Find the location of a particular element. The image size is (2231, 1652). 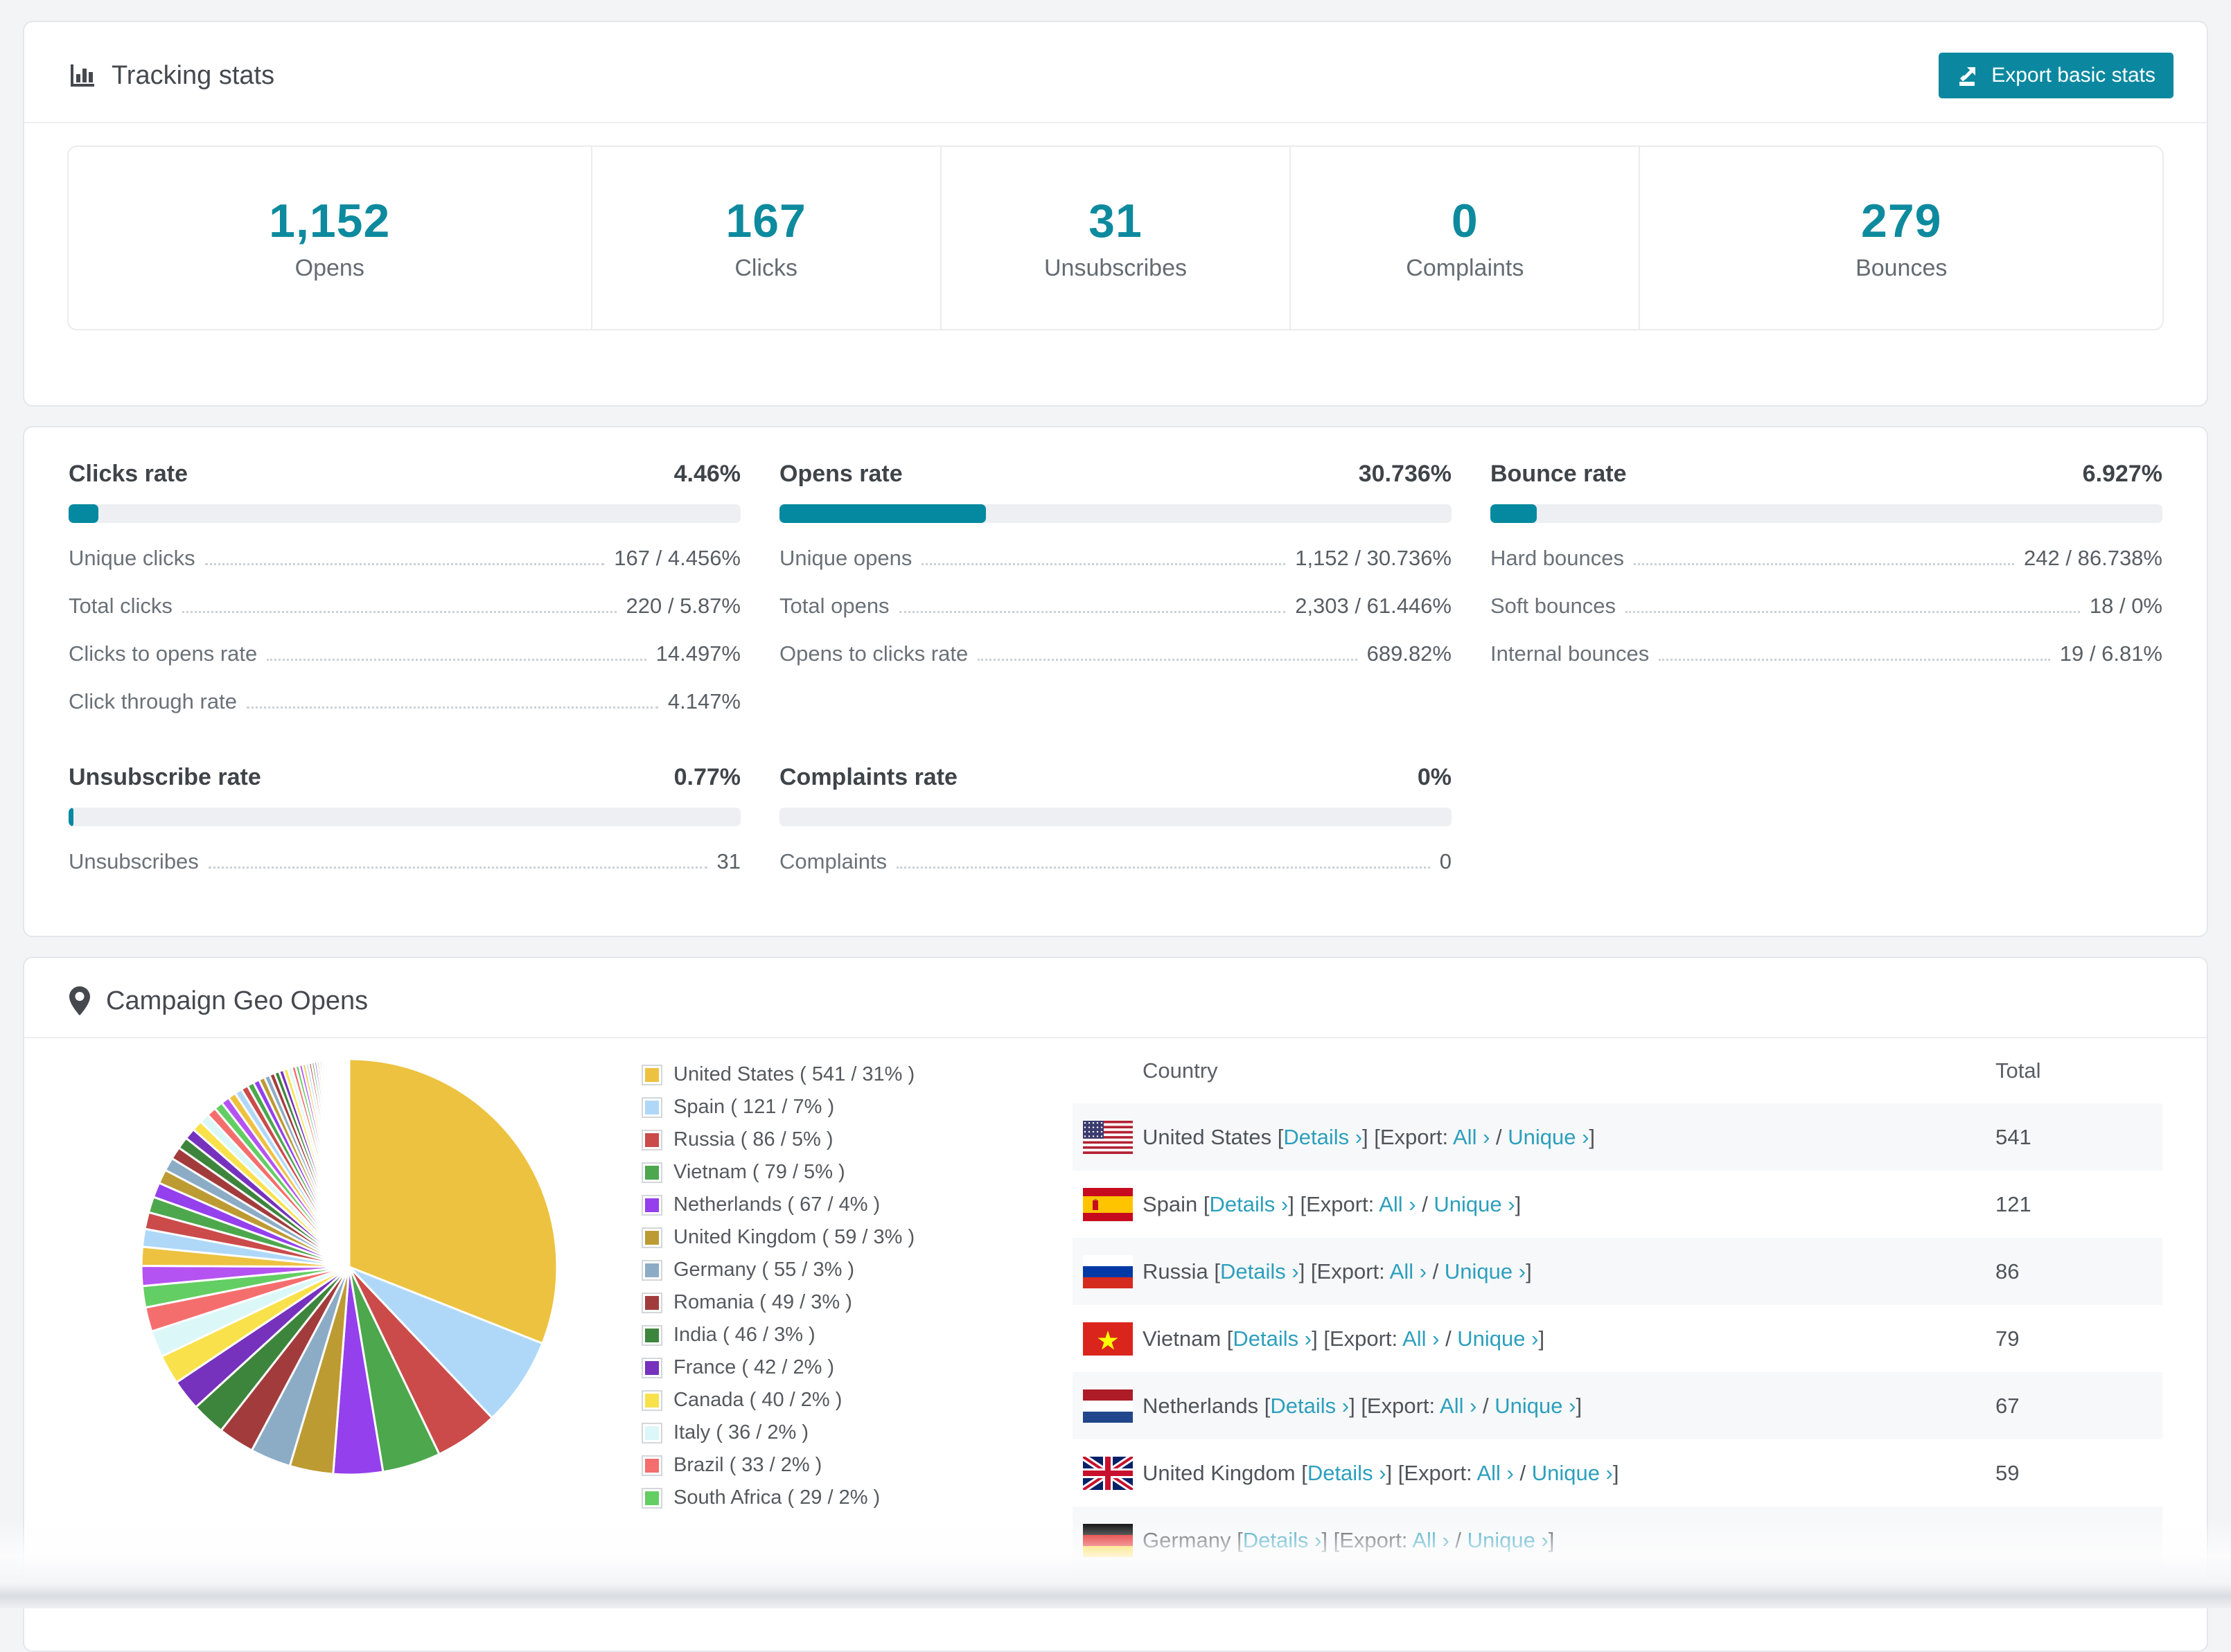

country-column-header: Country is located at coordinates (1180, 1070).